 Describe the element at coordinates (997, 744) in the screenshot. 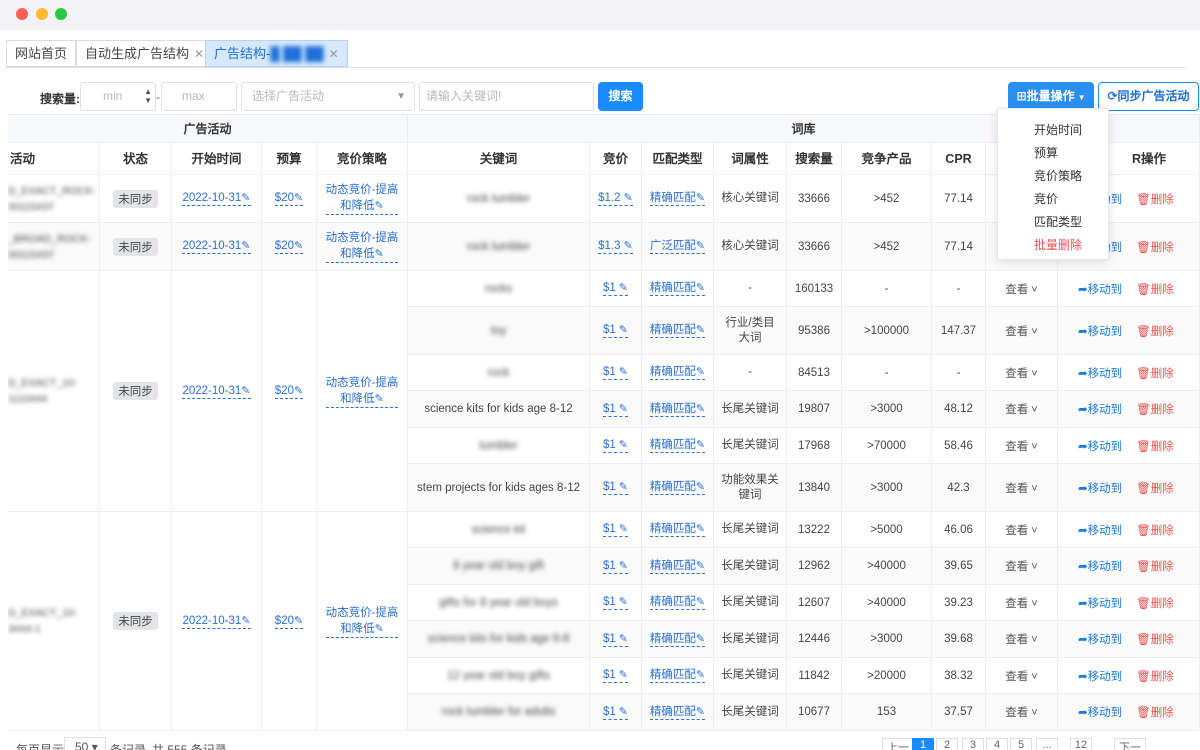

I see `page-button: 4` at that location.